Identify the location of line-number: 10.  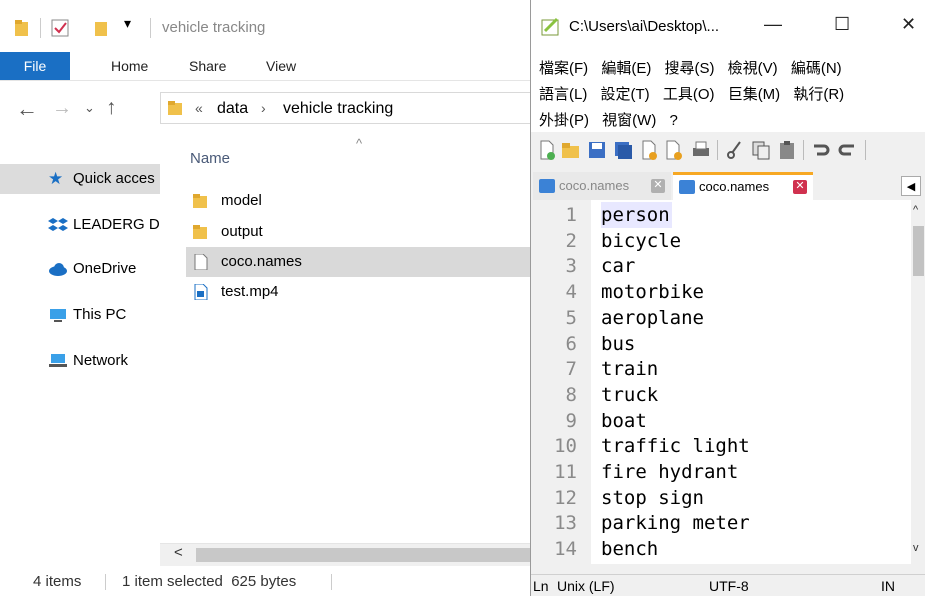
(565, 446).